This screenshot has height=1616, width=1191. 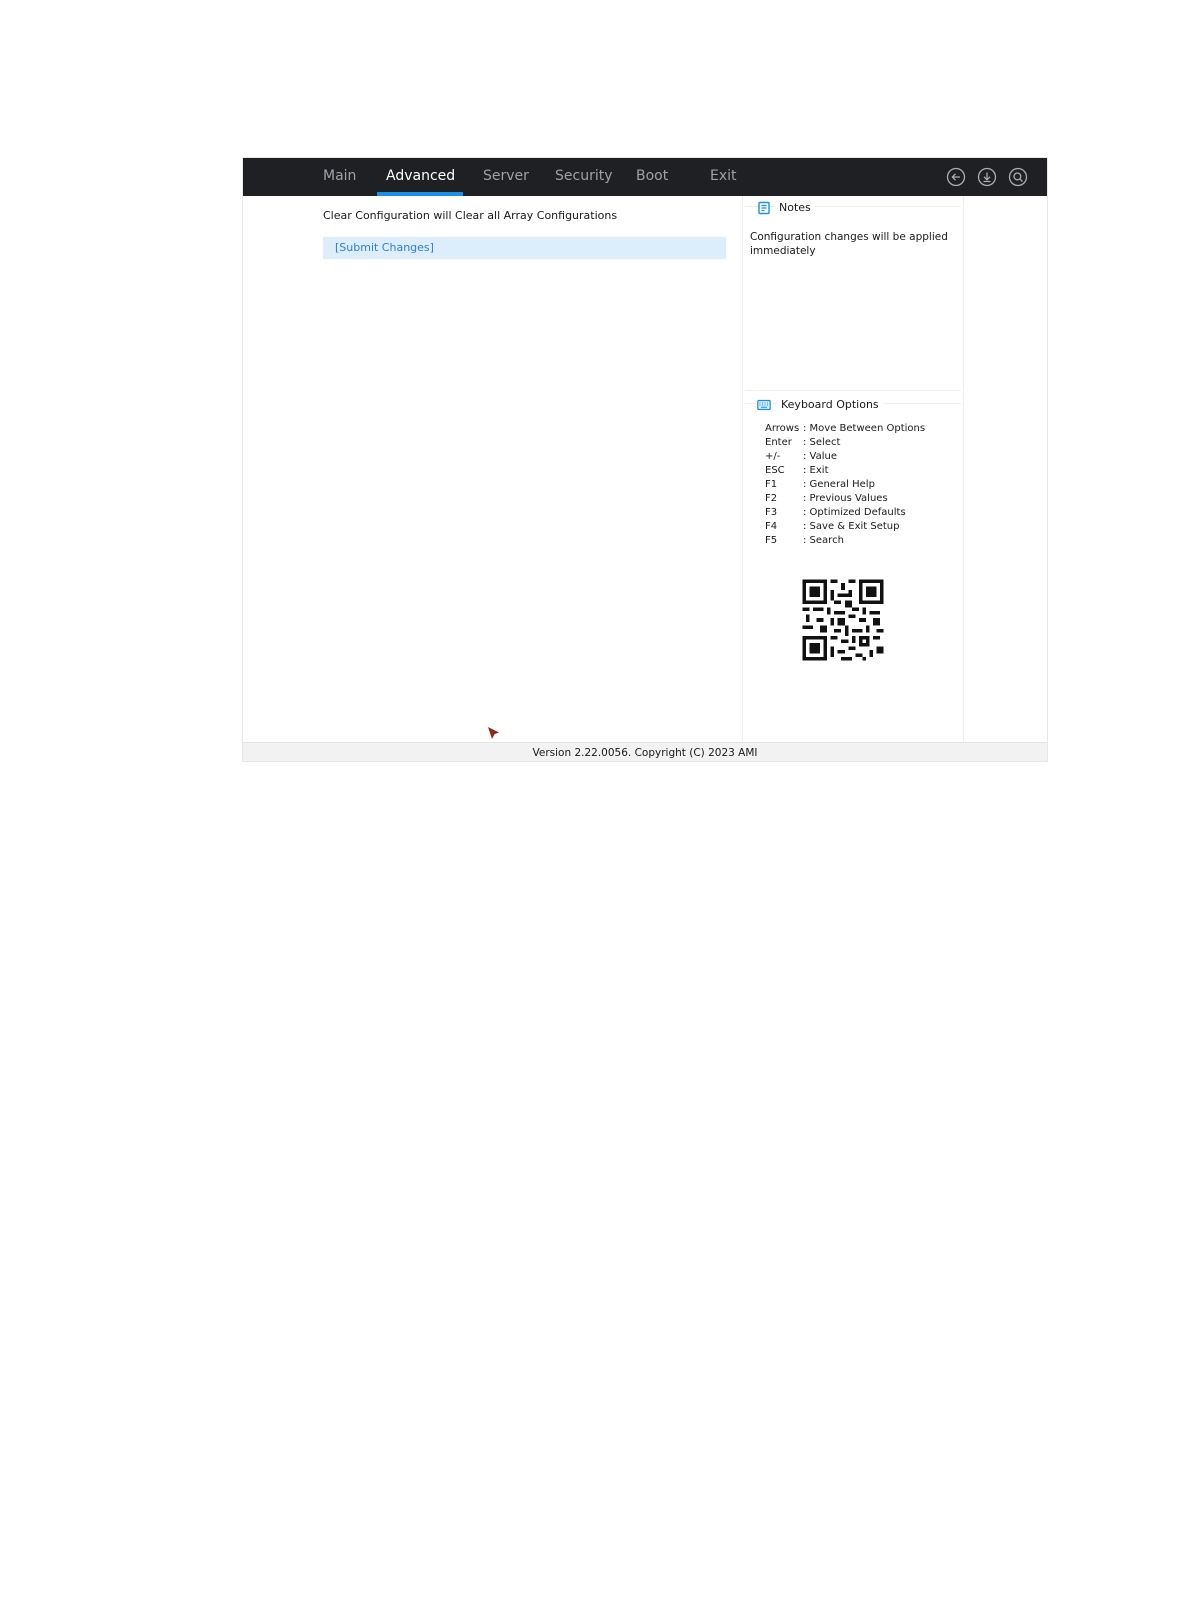 I want to click on keyboard-options-title: Keyboard Options, so click(x=830, y=404).